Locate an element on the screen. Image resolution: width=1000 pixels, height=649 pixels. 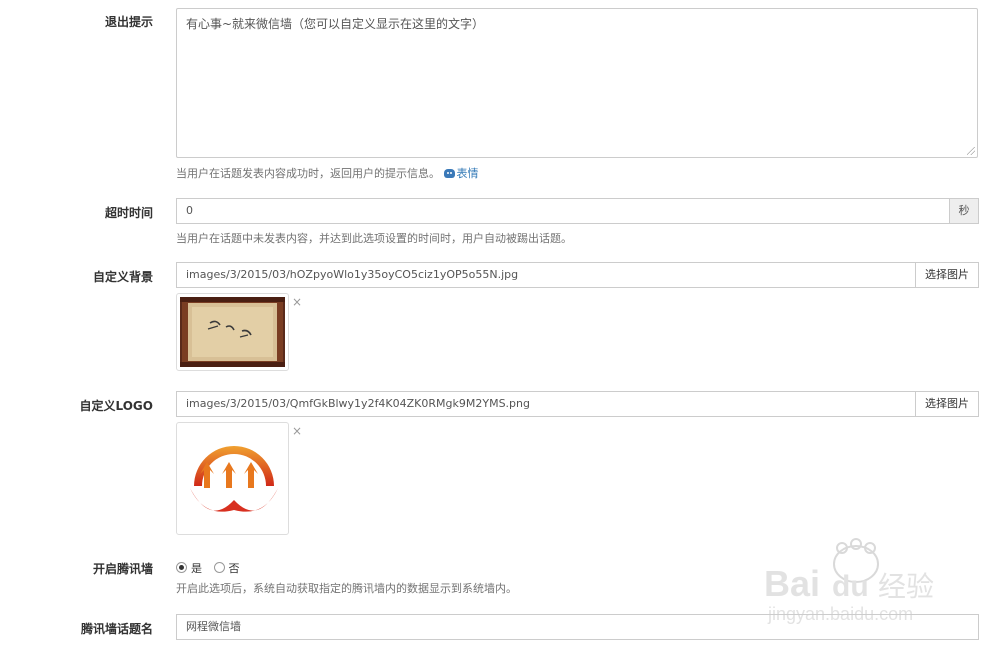
timeout-help: 当用户在话题中未发表内容，并达到此选项设置的时间时，用户自动被踢出话题。 is located at coordinates (374, 238).